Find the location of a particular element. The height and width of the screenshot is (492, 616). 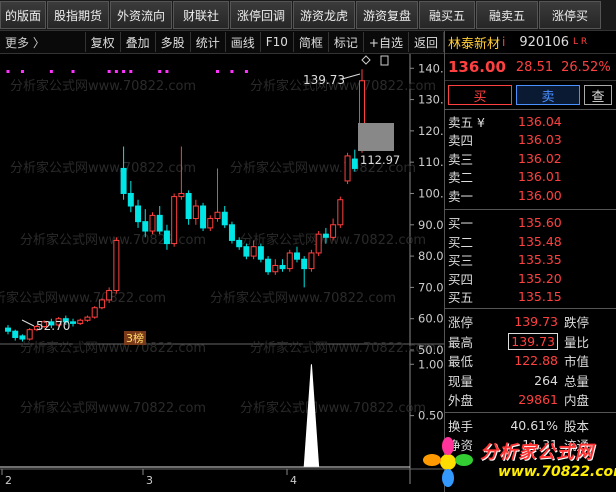

order-book-price: 135.35 is located at coordinates (540, 260).